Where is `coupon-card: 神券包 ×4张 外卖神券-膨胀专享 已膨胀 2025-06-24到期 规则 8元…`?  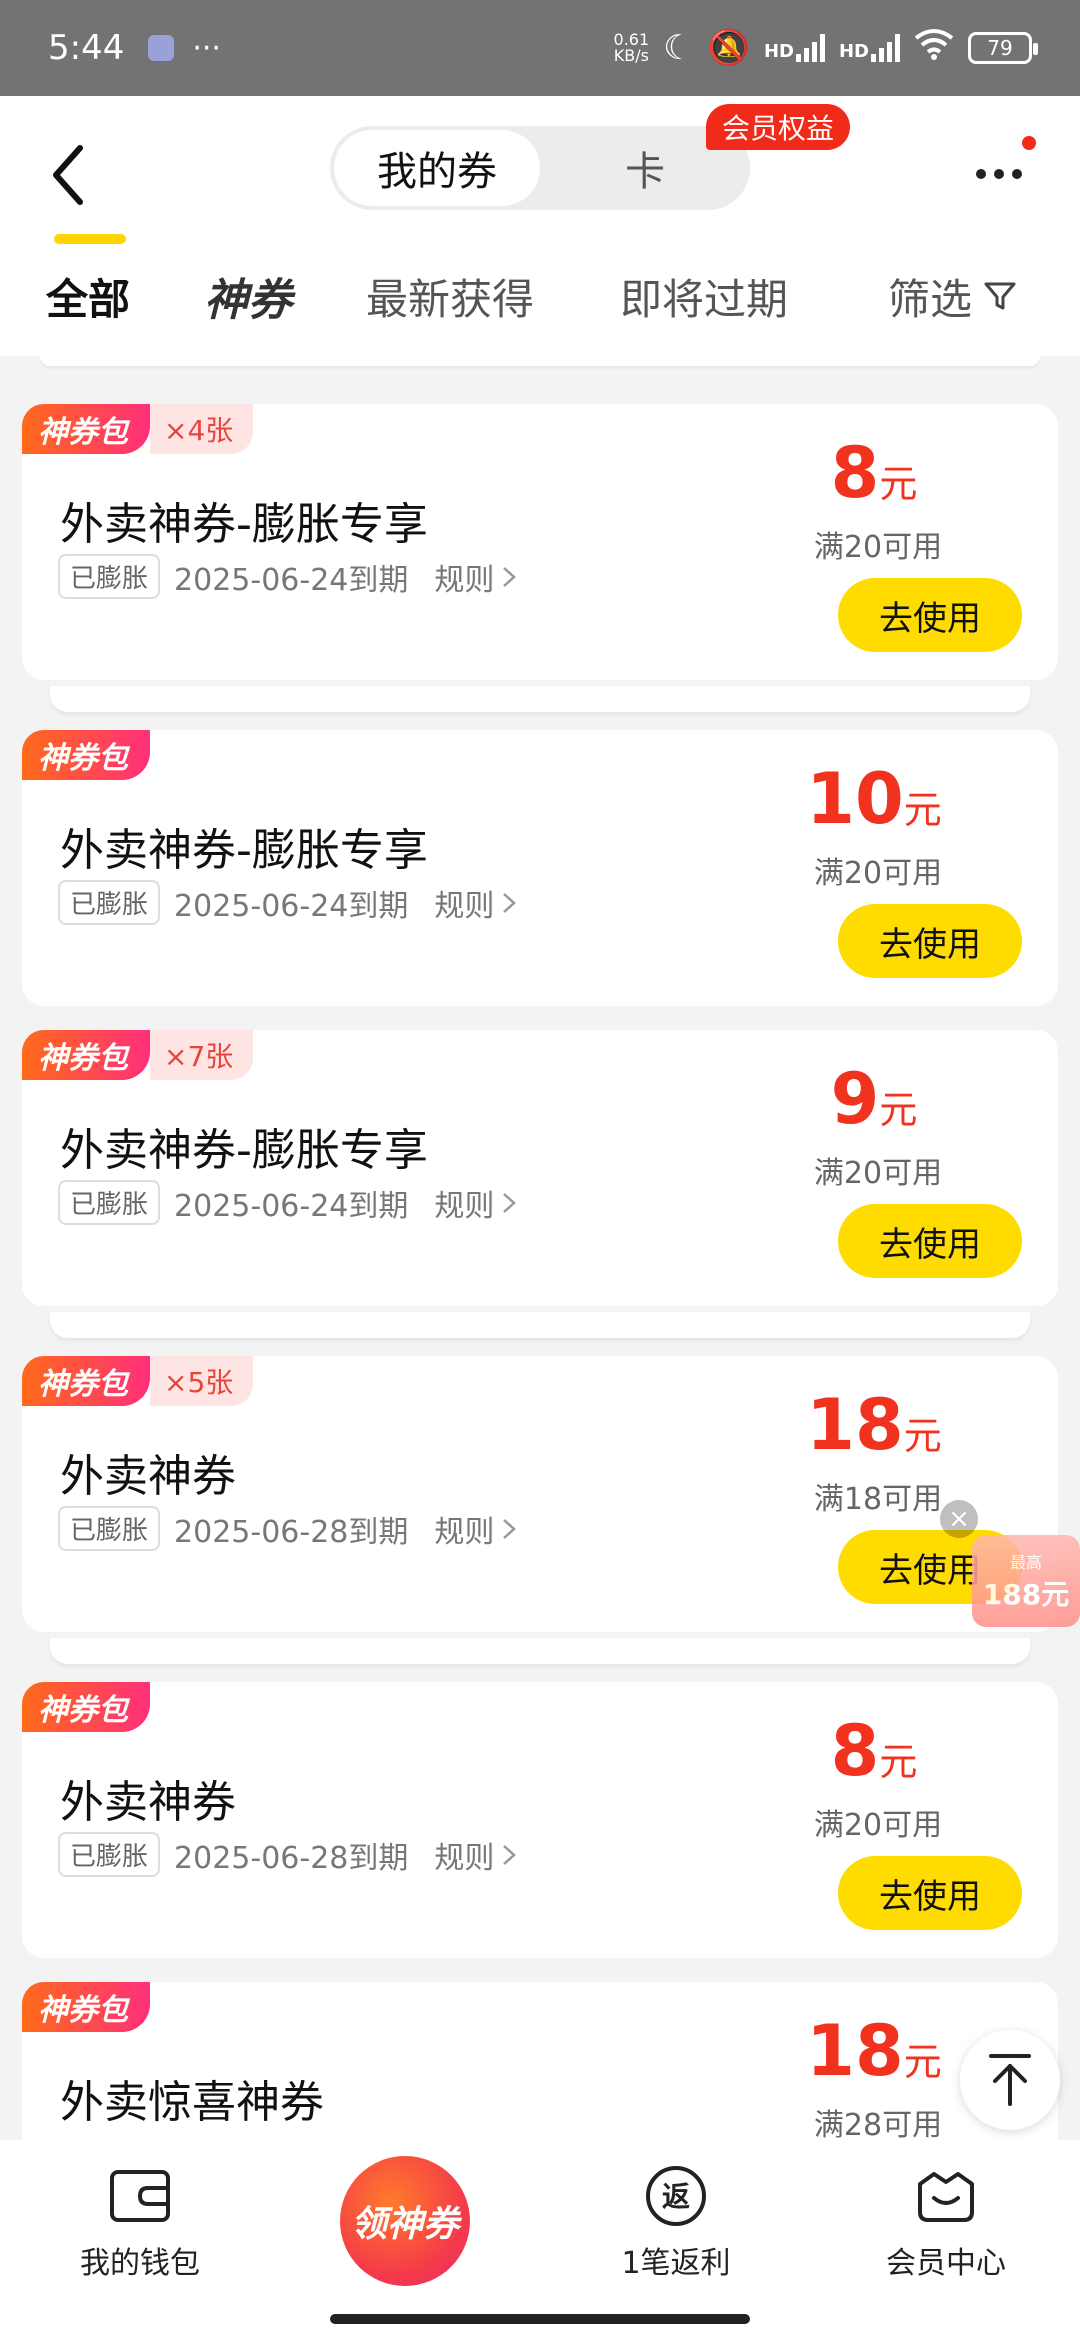
coupon-card: 神券包 ×4张 外卖神券-膨胀专享 已膨胀 2025-06-24到期 规则 8元… is located at coordinates (540, 542).